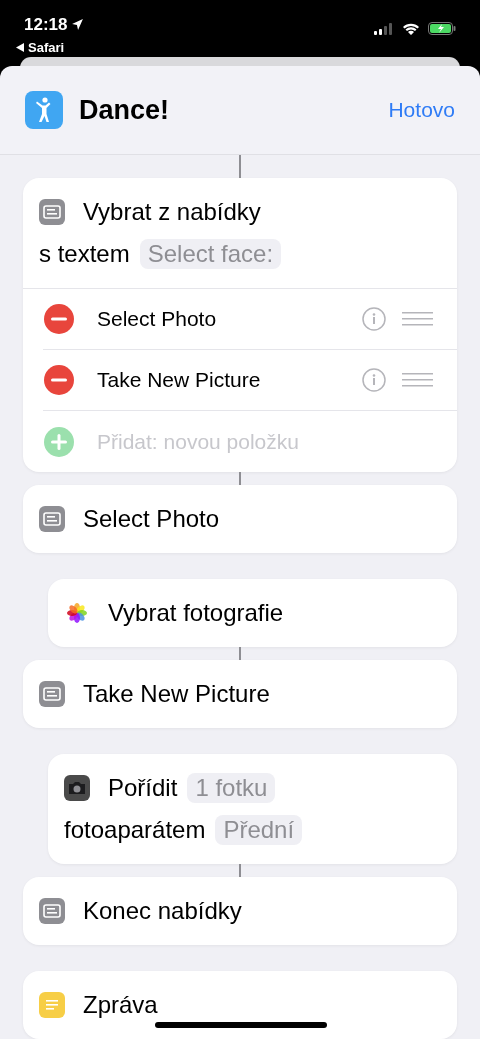  Describe the element at coordinates (172, 212) in the screenshot. I see `action-text: Vybrat z nabídky` at that location.